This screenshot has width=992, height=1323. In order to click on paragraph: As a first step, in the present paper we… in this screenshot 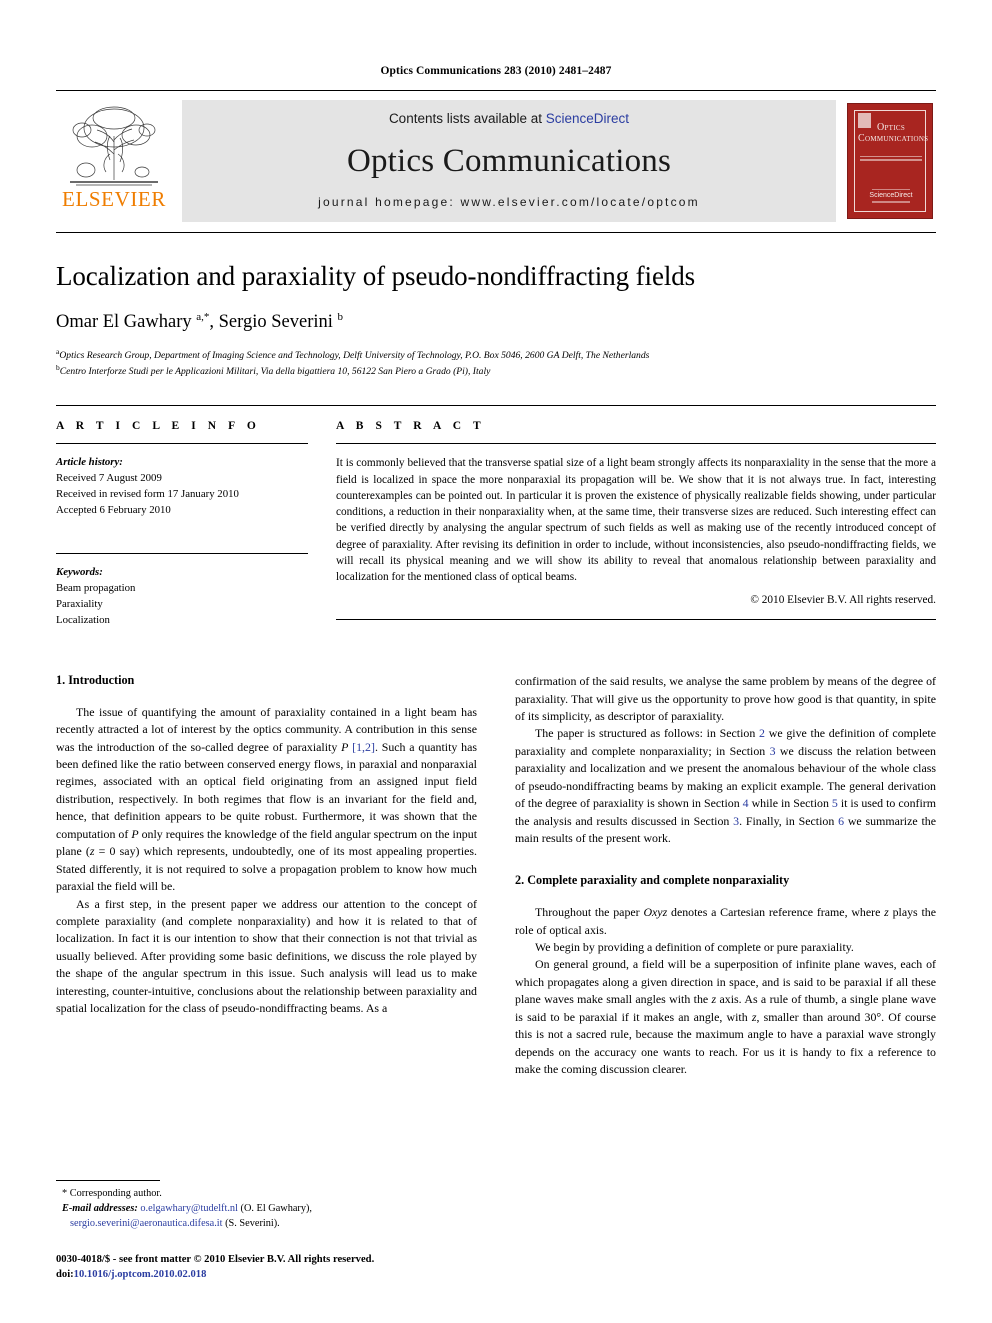, I will do `click(266, 956)`.